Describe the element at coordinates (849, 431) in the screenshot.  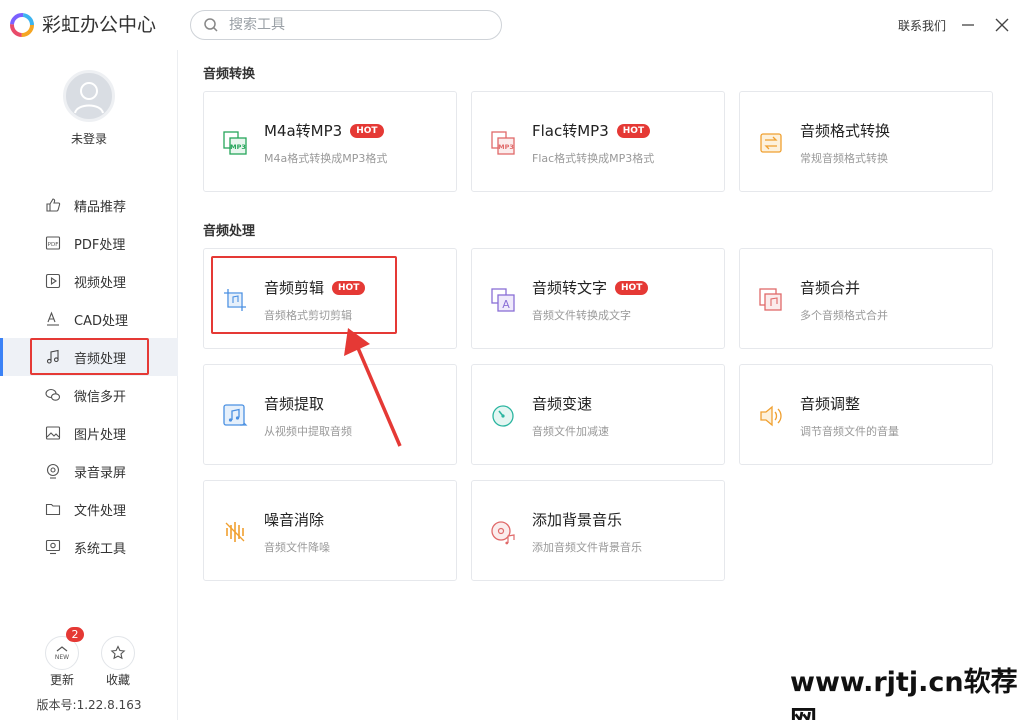
I see `card-description: 调节音频文件的音量` at that location.